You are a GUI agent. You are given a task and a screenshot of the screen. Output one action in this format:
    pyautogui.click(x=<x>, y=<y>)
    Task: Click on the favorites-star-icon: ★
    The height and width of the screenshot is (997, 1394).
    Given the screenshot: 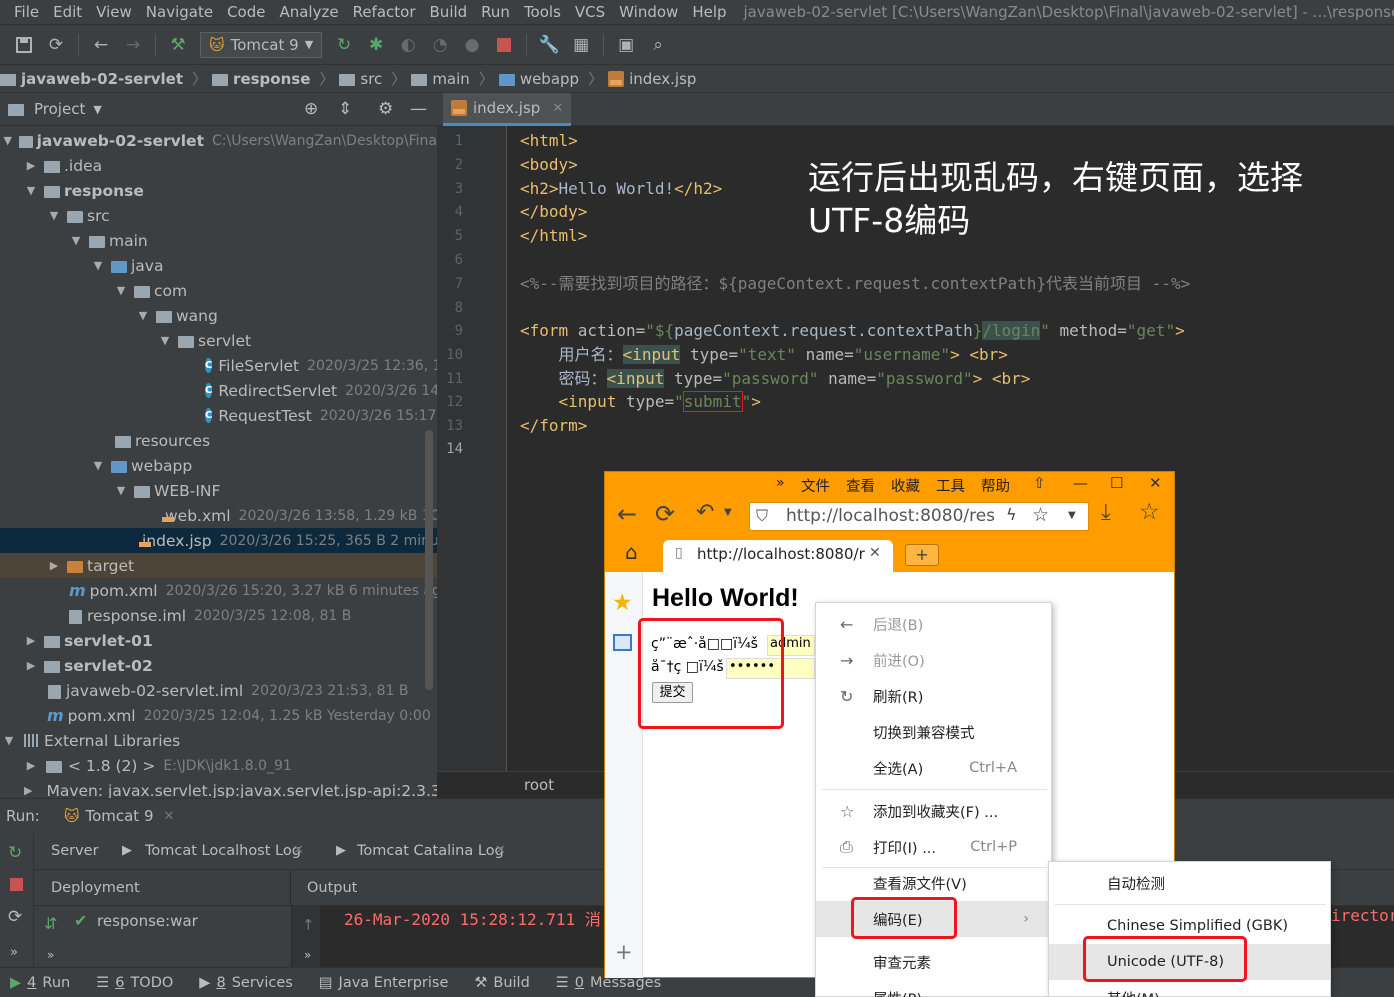 What is the action you would take?
    pyautogui.click(x=622, y=603)
    